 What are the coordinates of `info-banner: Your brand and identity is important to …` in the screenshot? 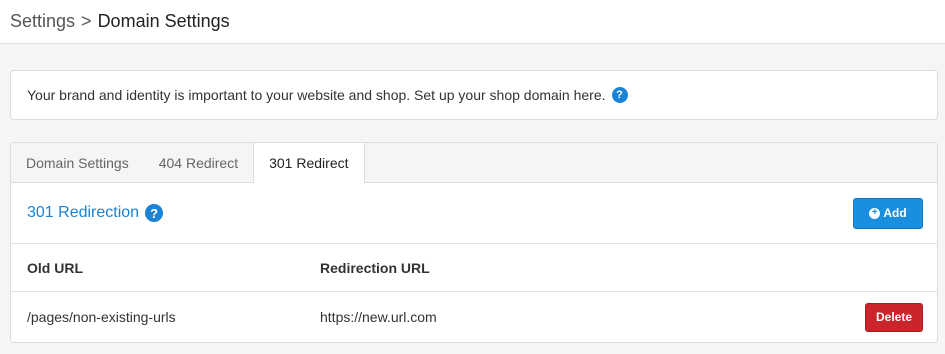 It's located at (474, 95).